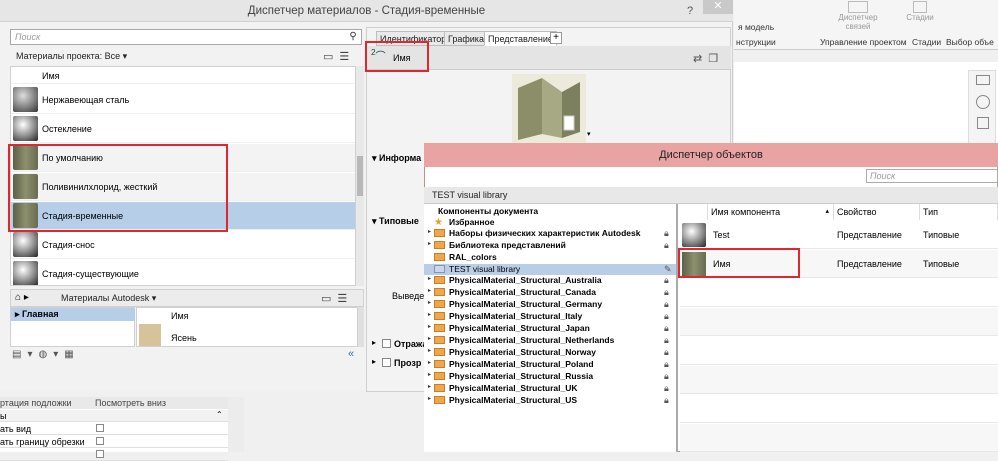  Describe the element at coordinates (550, 328) in the screenshot. I see `tree-item: ▸ PhysicalMaterial_Structural_Japan 🔒︎` at that location.